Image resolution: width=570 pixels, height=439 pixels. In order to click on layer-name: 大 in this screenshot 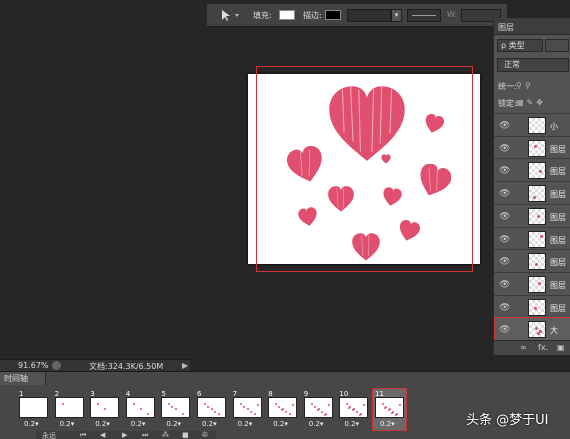, I will do `click(554, 330)`.